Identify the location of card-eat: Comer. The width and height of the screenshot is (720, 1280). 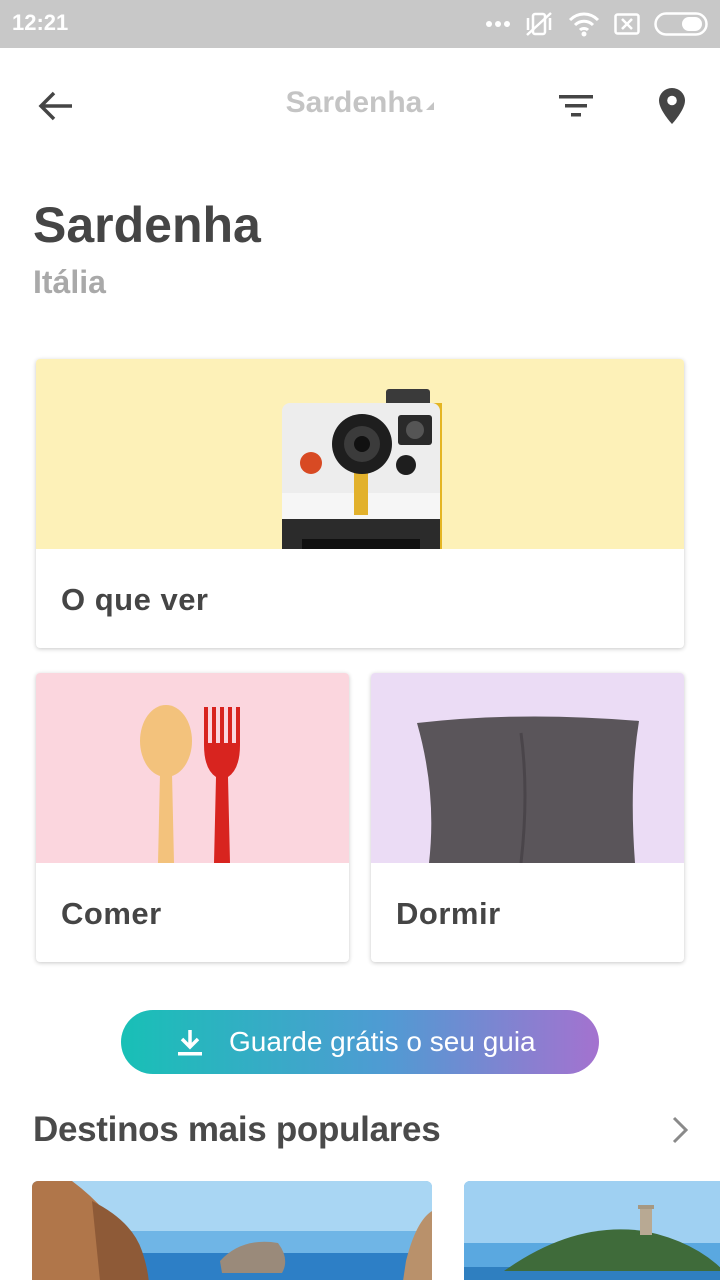
(192, 817).